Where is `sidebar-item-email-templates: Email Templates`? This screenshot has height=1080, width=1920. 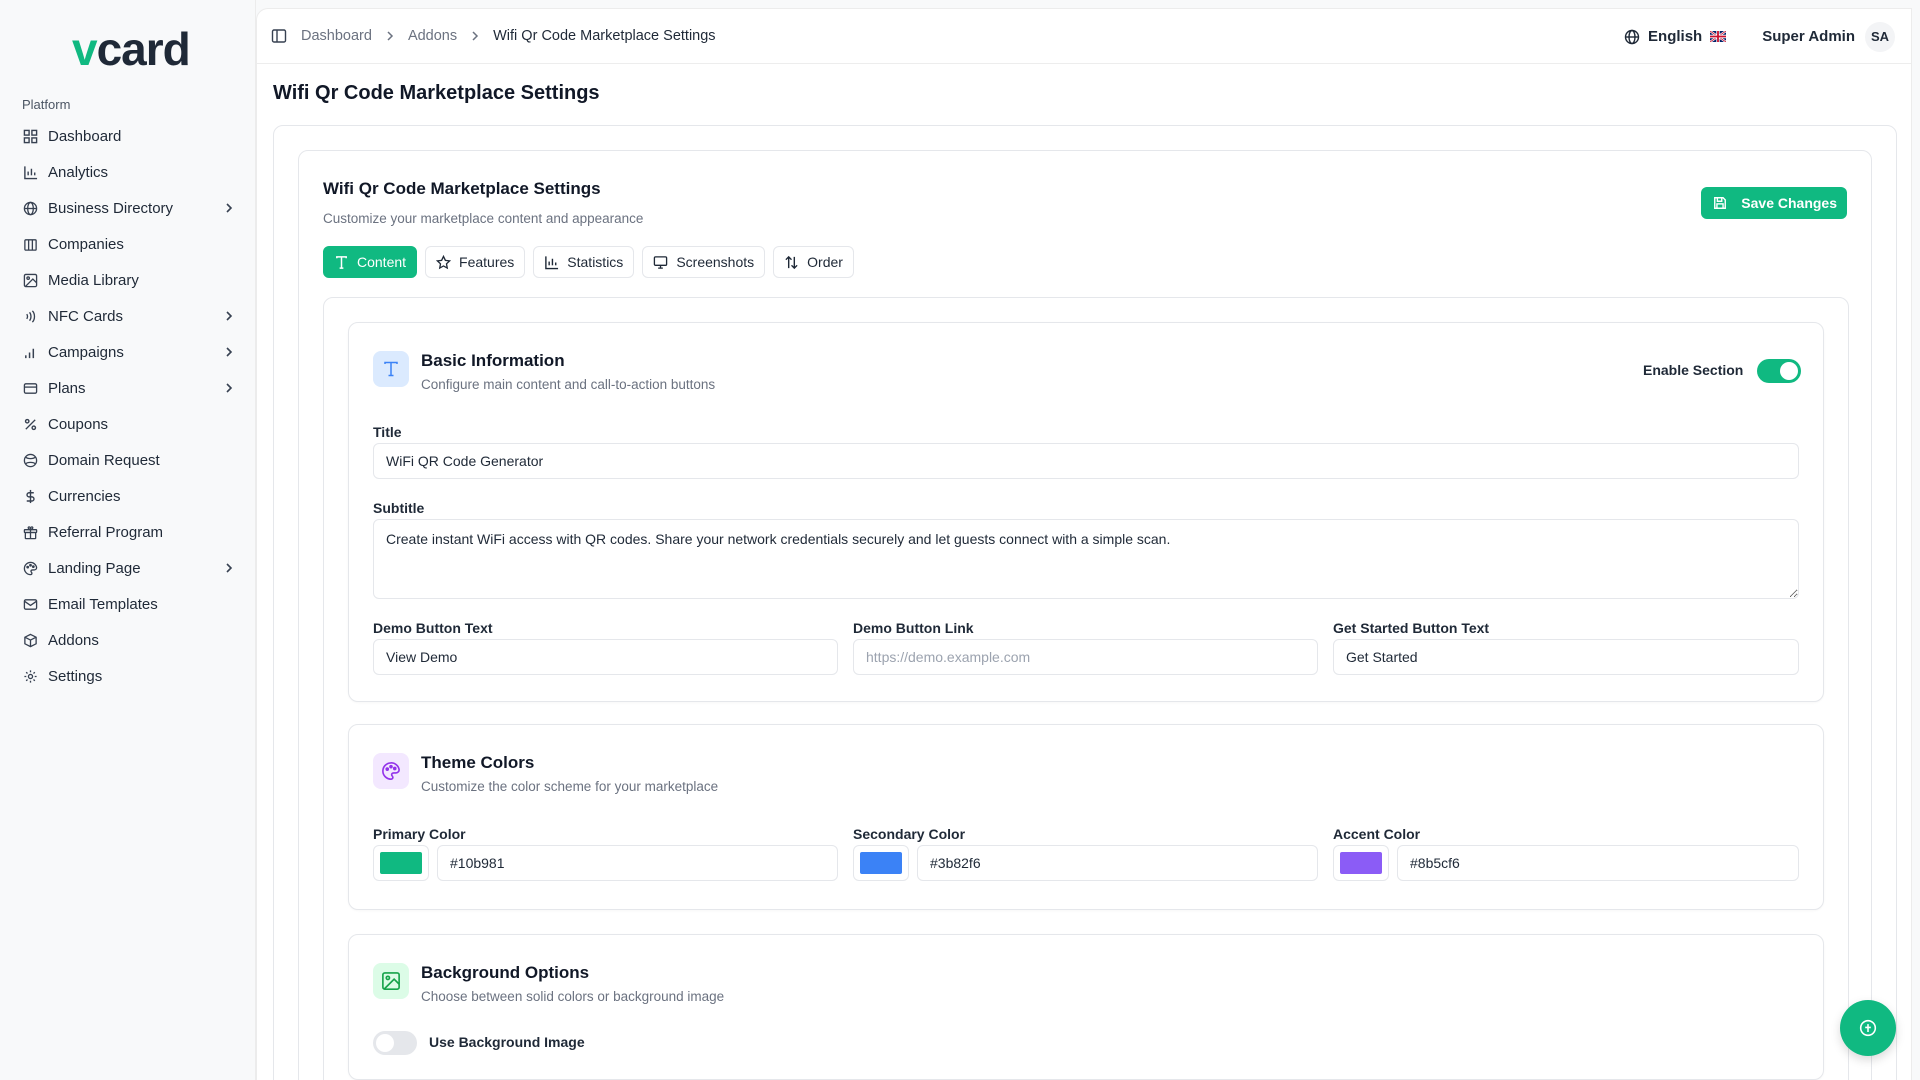
sidebar-item-email-templates: Email Templates is located at coordinates (128, 604).